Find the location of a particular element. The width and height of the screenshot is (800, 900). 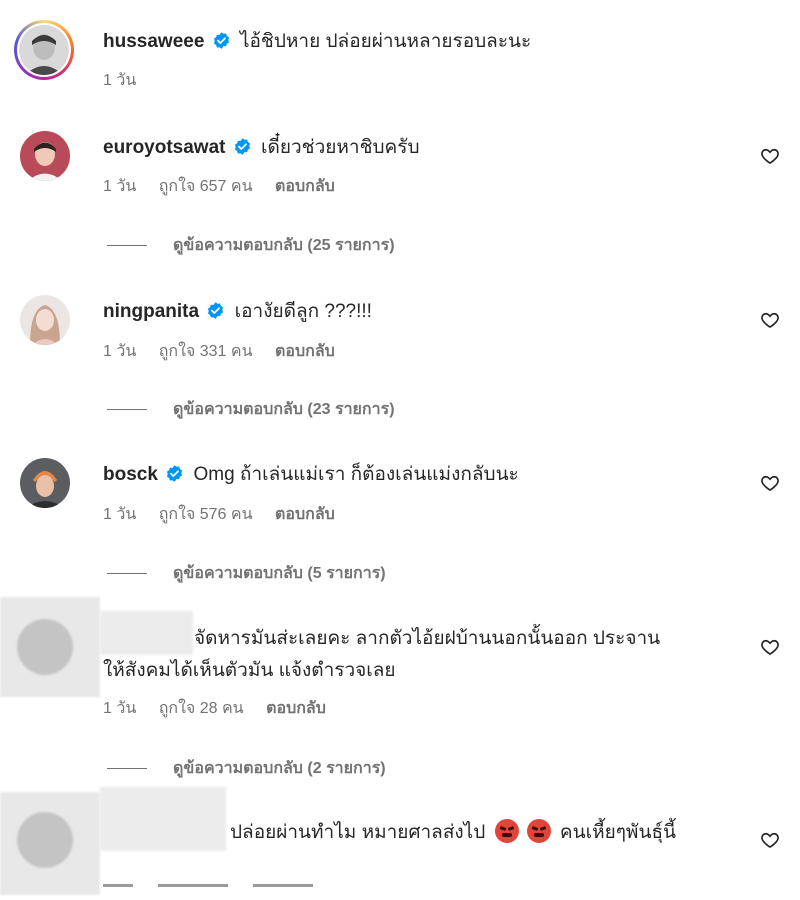

comment-body: เดี๋ยวช่วยหาชิบครับ is located at coordinates (340, 147).